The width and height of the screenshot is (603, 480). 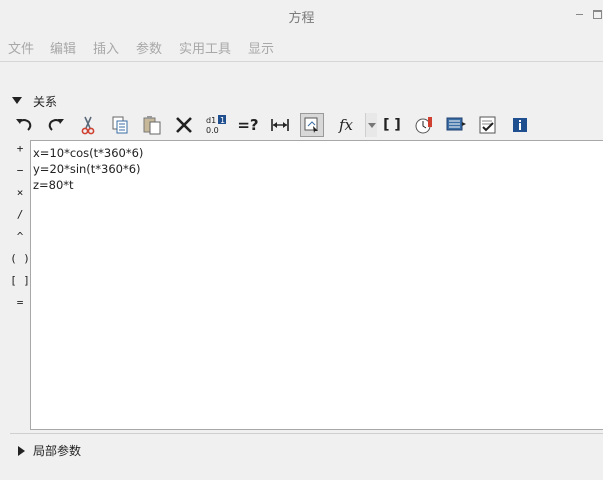 I want to click on svg-text: 0.0, so click(x=212, y=130).